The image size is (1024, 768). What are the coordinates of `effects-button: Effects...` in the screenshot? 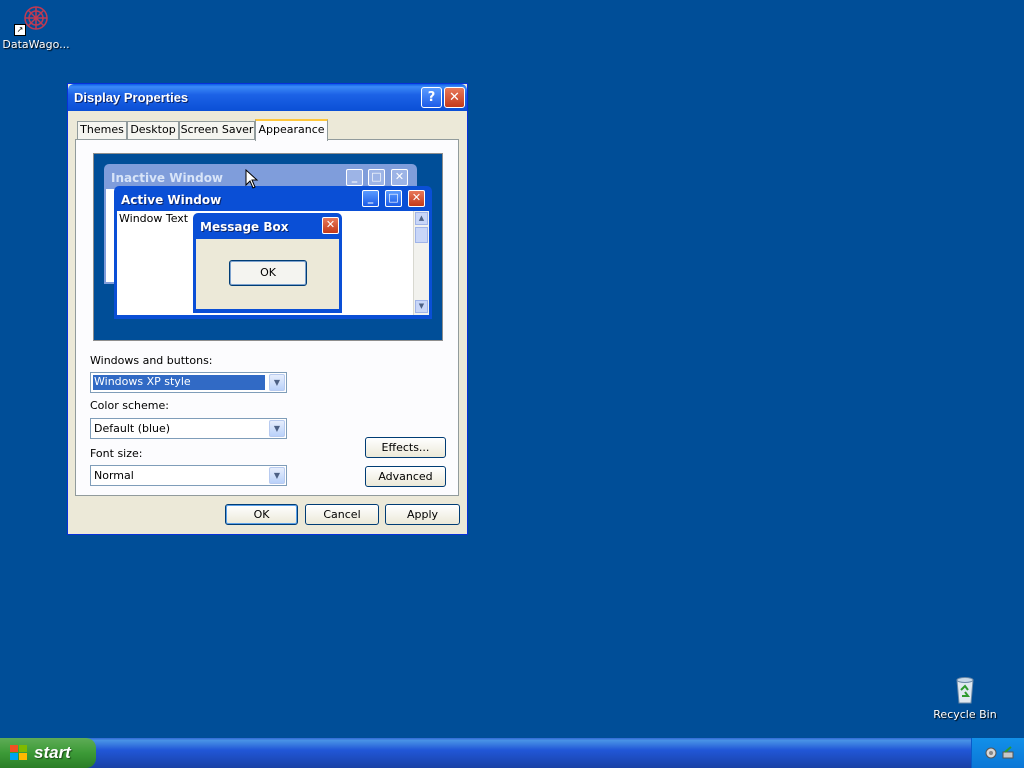 It's located at (405, 447).